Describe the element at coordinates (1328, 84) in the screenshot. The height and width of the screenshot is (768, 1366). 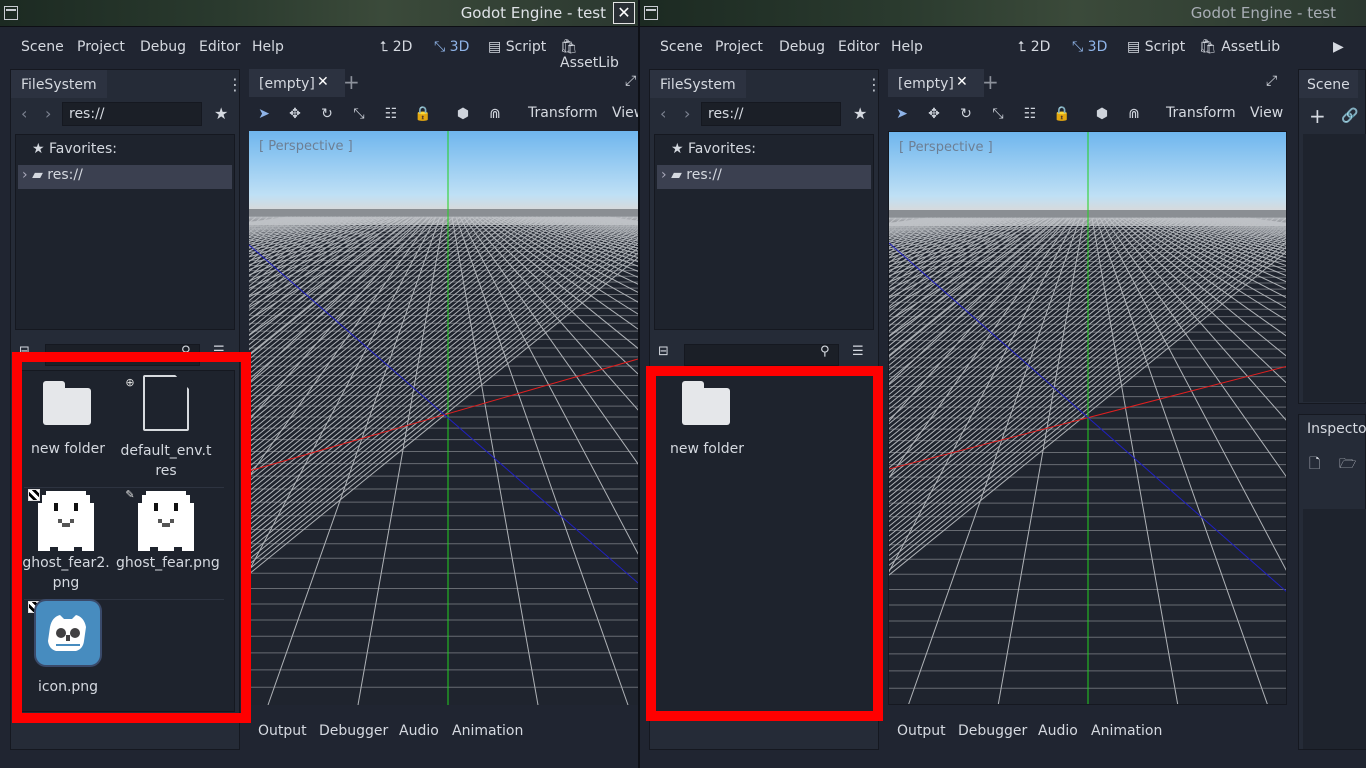
I see `tab-scene: Scene` at that location.